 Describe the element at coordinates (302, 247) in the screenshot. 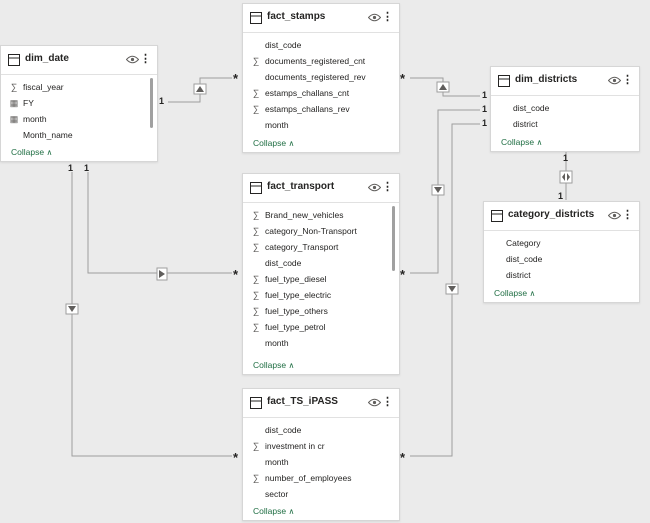

I see `field-name: category_Transport` at that location.